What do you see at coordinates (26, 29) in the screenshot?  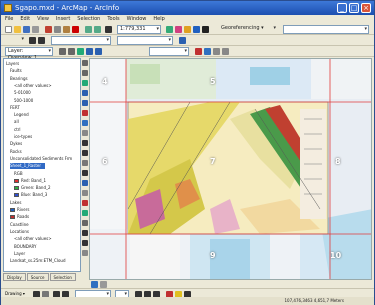 I see `save-icon` at bounding box center [26, 29].